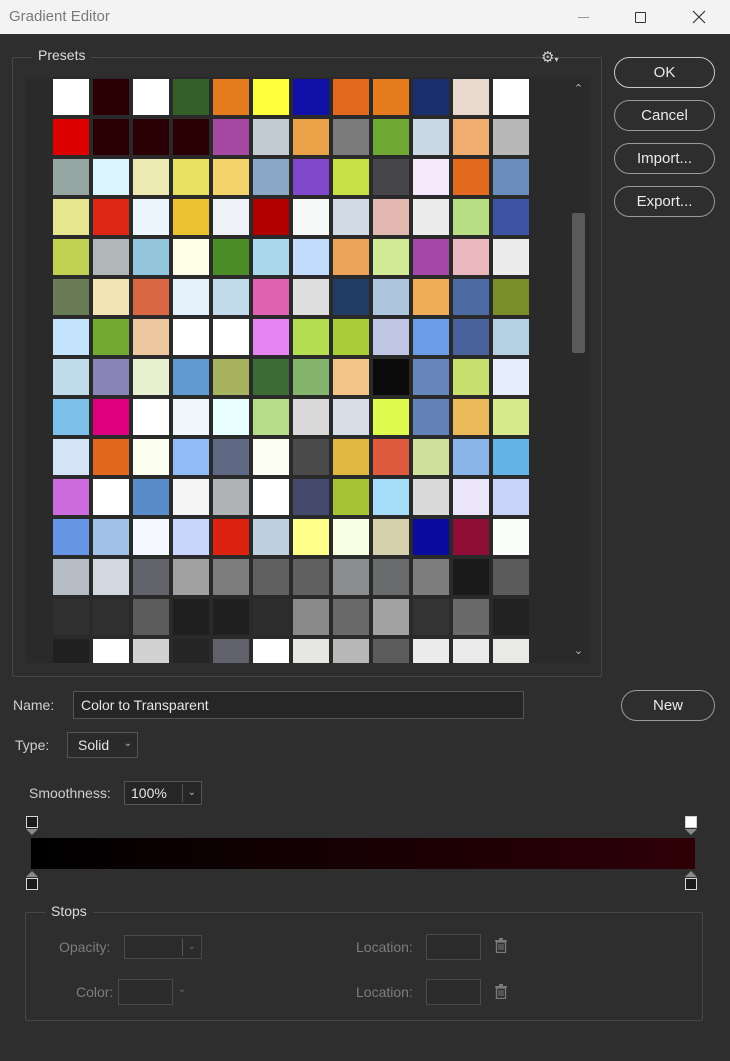  I want to click on close-button, so click(699, 17).